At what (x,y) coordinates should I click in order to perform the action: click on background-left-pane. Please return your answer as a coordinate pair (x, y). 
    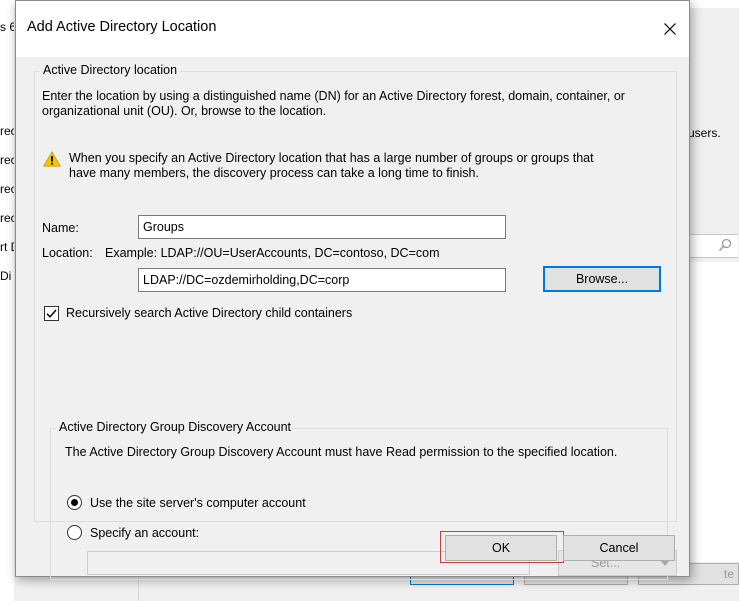
    Looking at the image, I should click on (7, 304).